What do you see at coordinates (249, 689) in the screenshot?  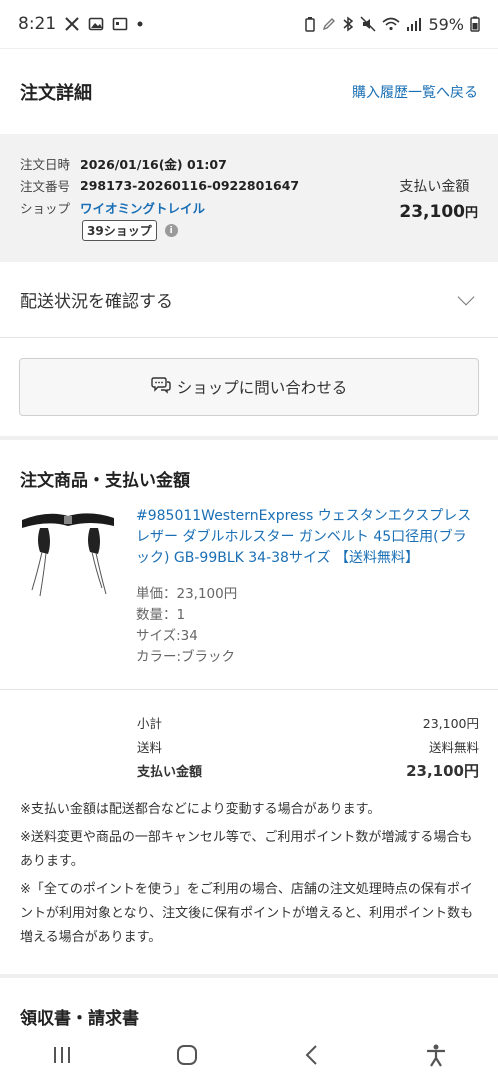 I see `divider-line` at bounding box center [249, 689].